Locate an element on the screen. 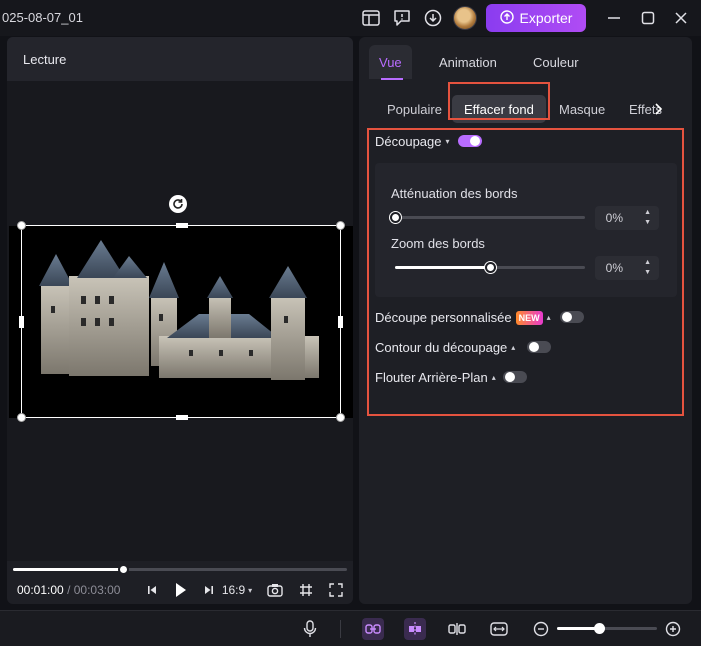 Image resolution: width=701 pixels, height=646 pixels. export-label: Exporter is located at coordinates (546, 18).